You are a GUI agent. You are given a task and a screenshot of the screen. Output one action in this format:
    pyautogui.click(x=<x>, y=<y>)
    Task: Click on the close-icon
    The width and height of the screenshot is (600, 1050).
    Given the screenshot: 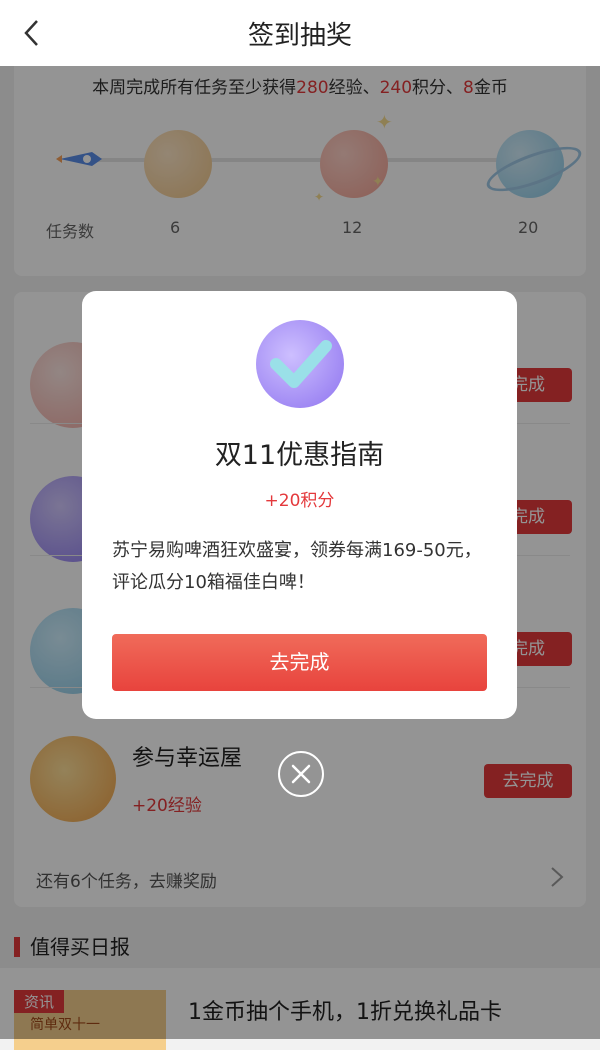 What is the action you would take?
    pyautogui.click(x=301, y=774)
    